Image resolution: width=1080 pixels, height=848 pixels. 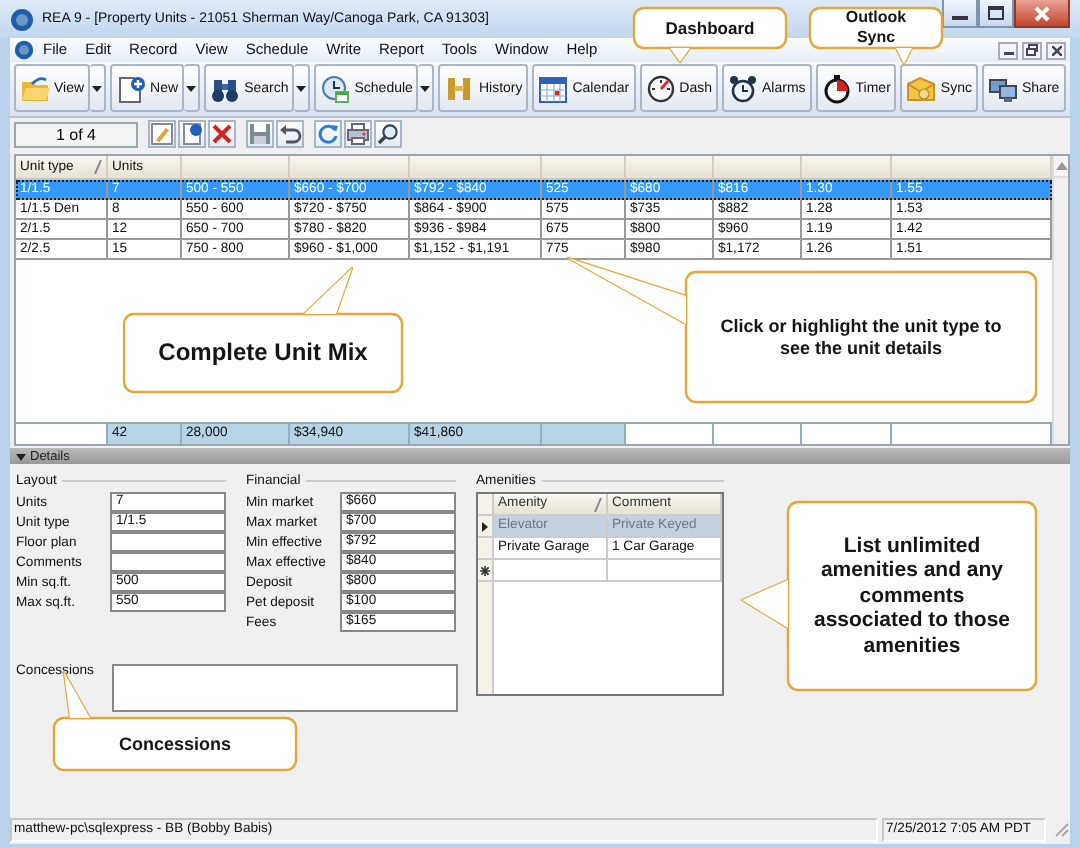 What do you see at coordinates (861, 337) in the screenshot?
I see `callout-text: Click or highlight the unit type to see the unit details` at bounding box center [861, 337].